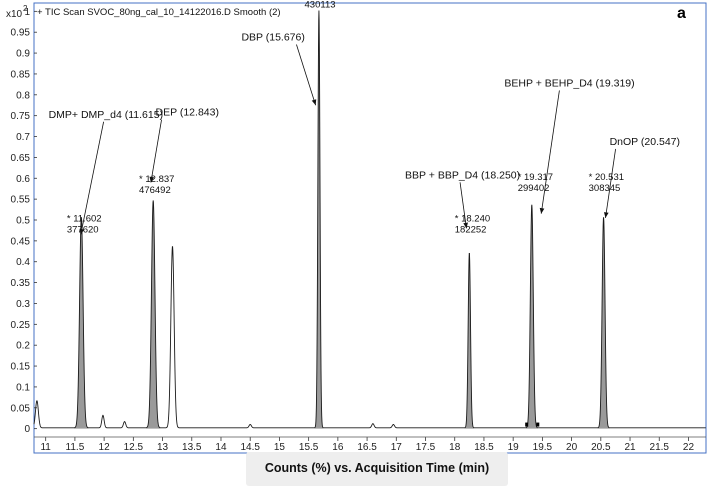  What do you see at coordinates (23, 137) in the screenshot?
I see `y-tick-label: 0.7` at bounding box center [23, 137].